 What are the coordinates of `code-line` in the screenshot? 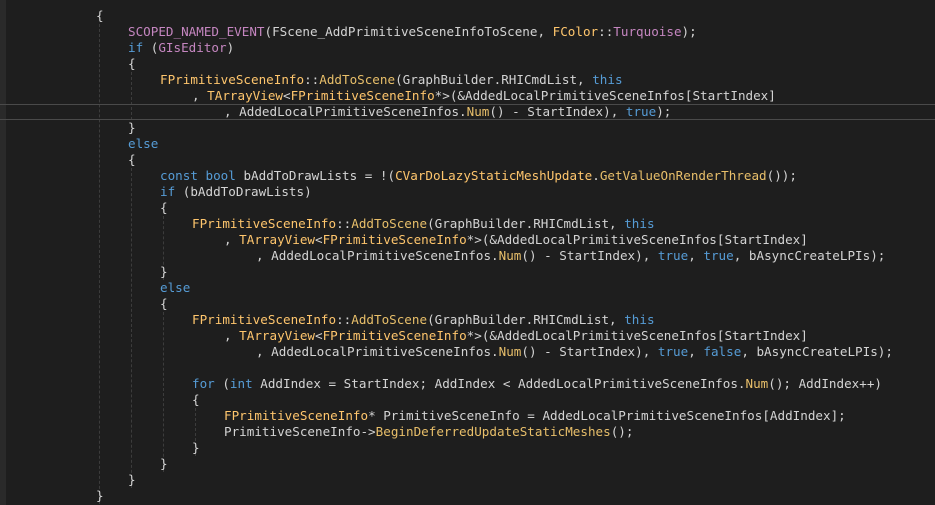 It's located at (4, 368).